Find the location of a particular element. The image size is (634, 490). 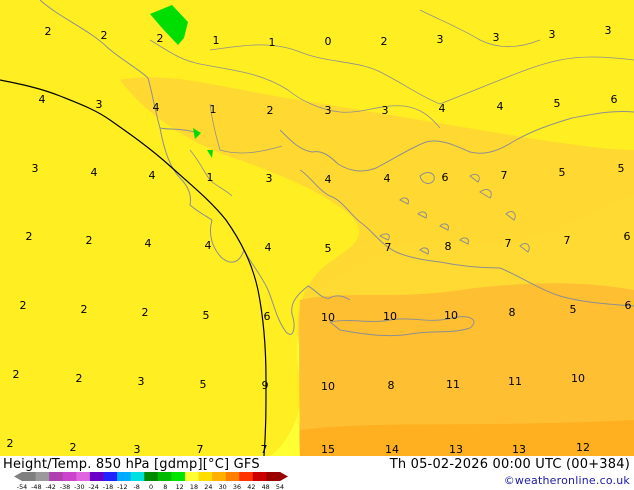

legend-tick-label: 30 is located at coordinates (223, 486).